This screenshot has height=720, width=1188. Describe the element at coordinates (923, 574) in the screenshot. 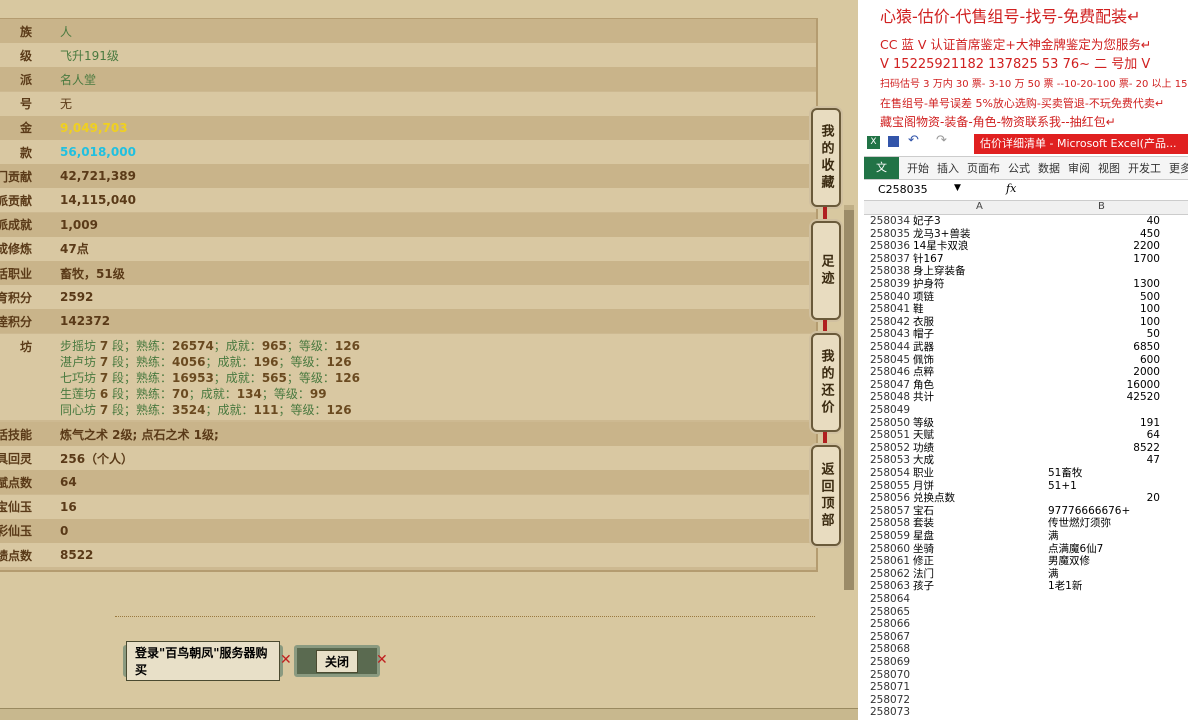

I see `cell-a: 法门` at that location.